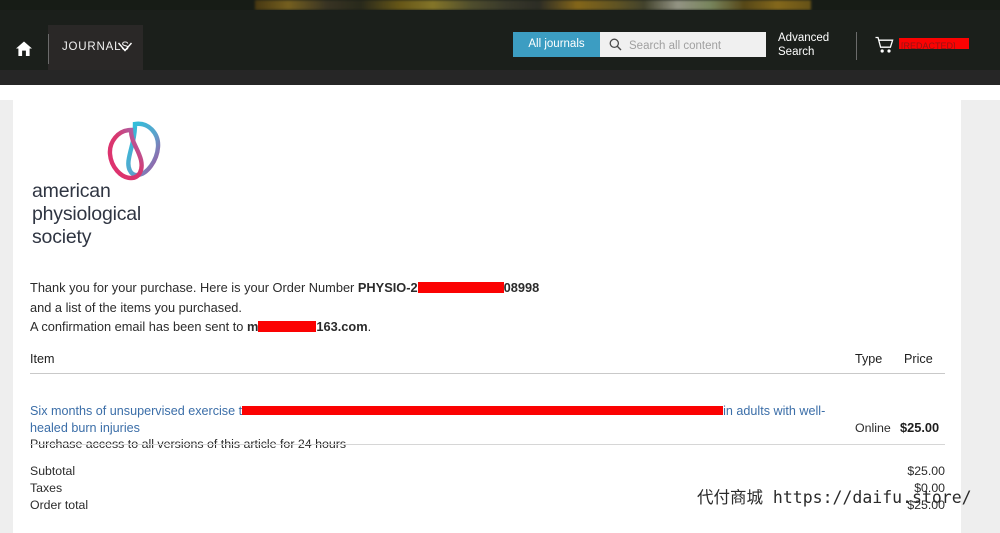 Image resolution: width=1000 pixels, height=533 pixels. I want to click on nav-divider-right, so click(856, 46).